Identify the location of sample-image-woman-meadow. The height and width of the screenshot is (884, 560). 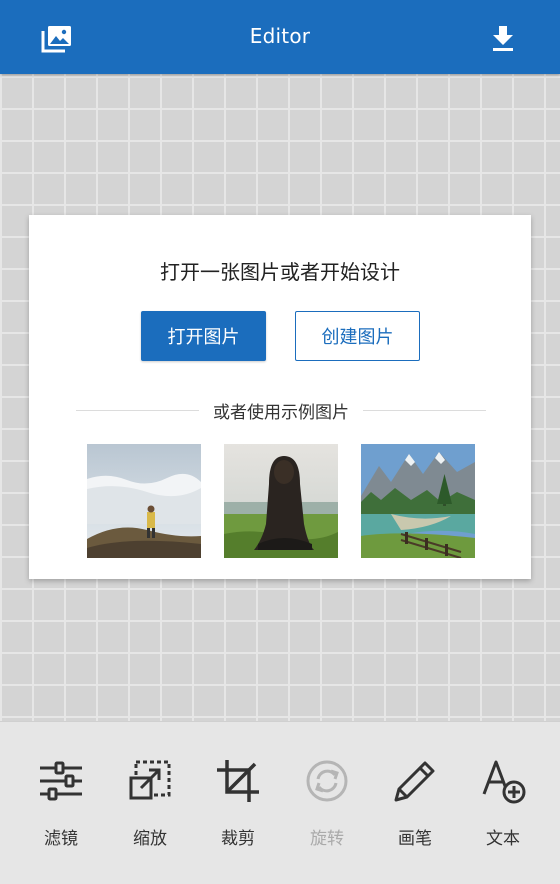
(281, 501).